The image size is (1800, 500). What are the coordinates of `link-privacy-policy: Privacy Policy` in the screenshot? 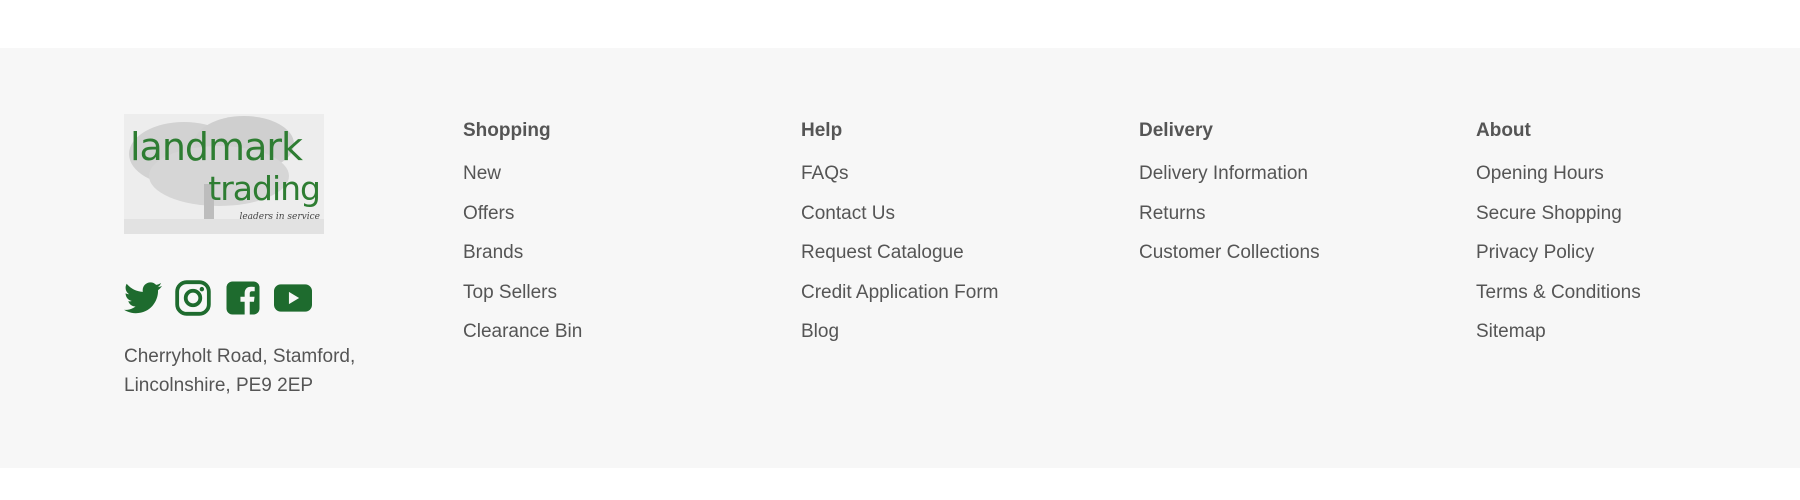 It's located at (1558, 259).